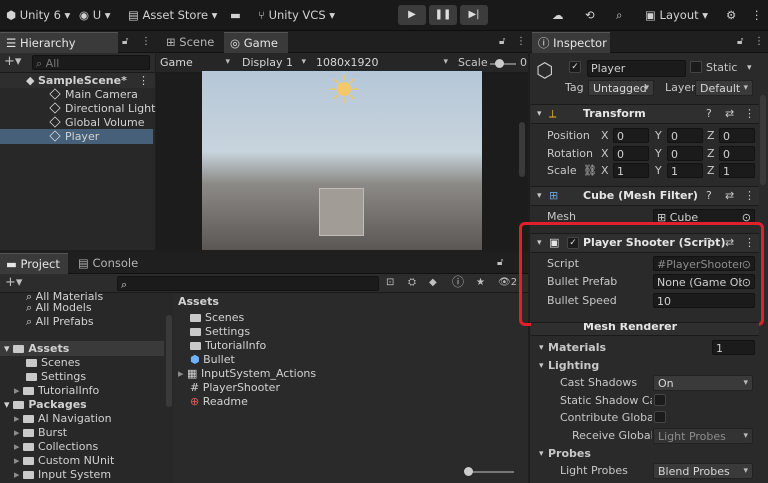  What do you see at coordinates (621, 88) in the screenshot?
I see `tag-dropdown: Untagged` at bounding box center [621, 88].